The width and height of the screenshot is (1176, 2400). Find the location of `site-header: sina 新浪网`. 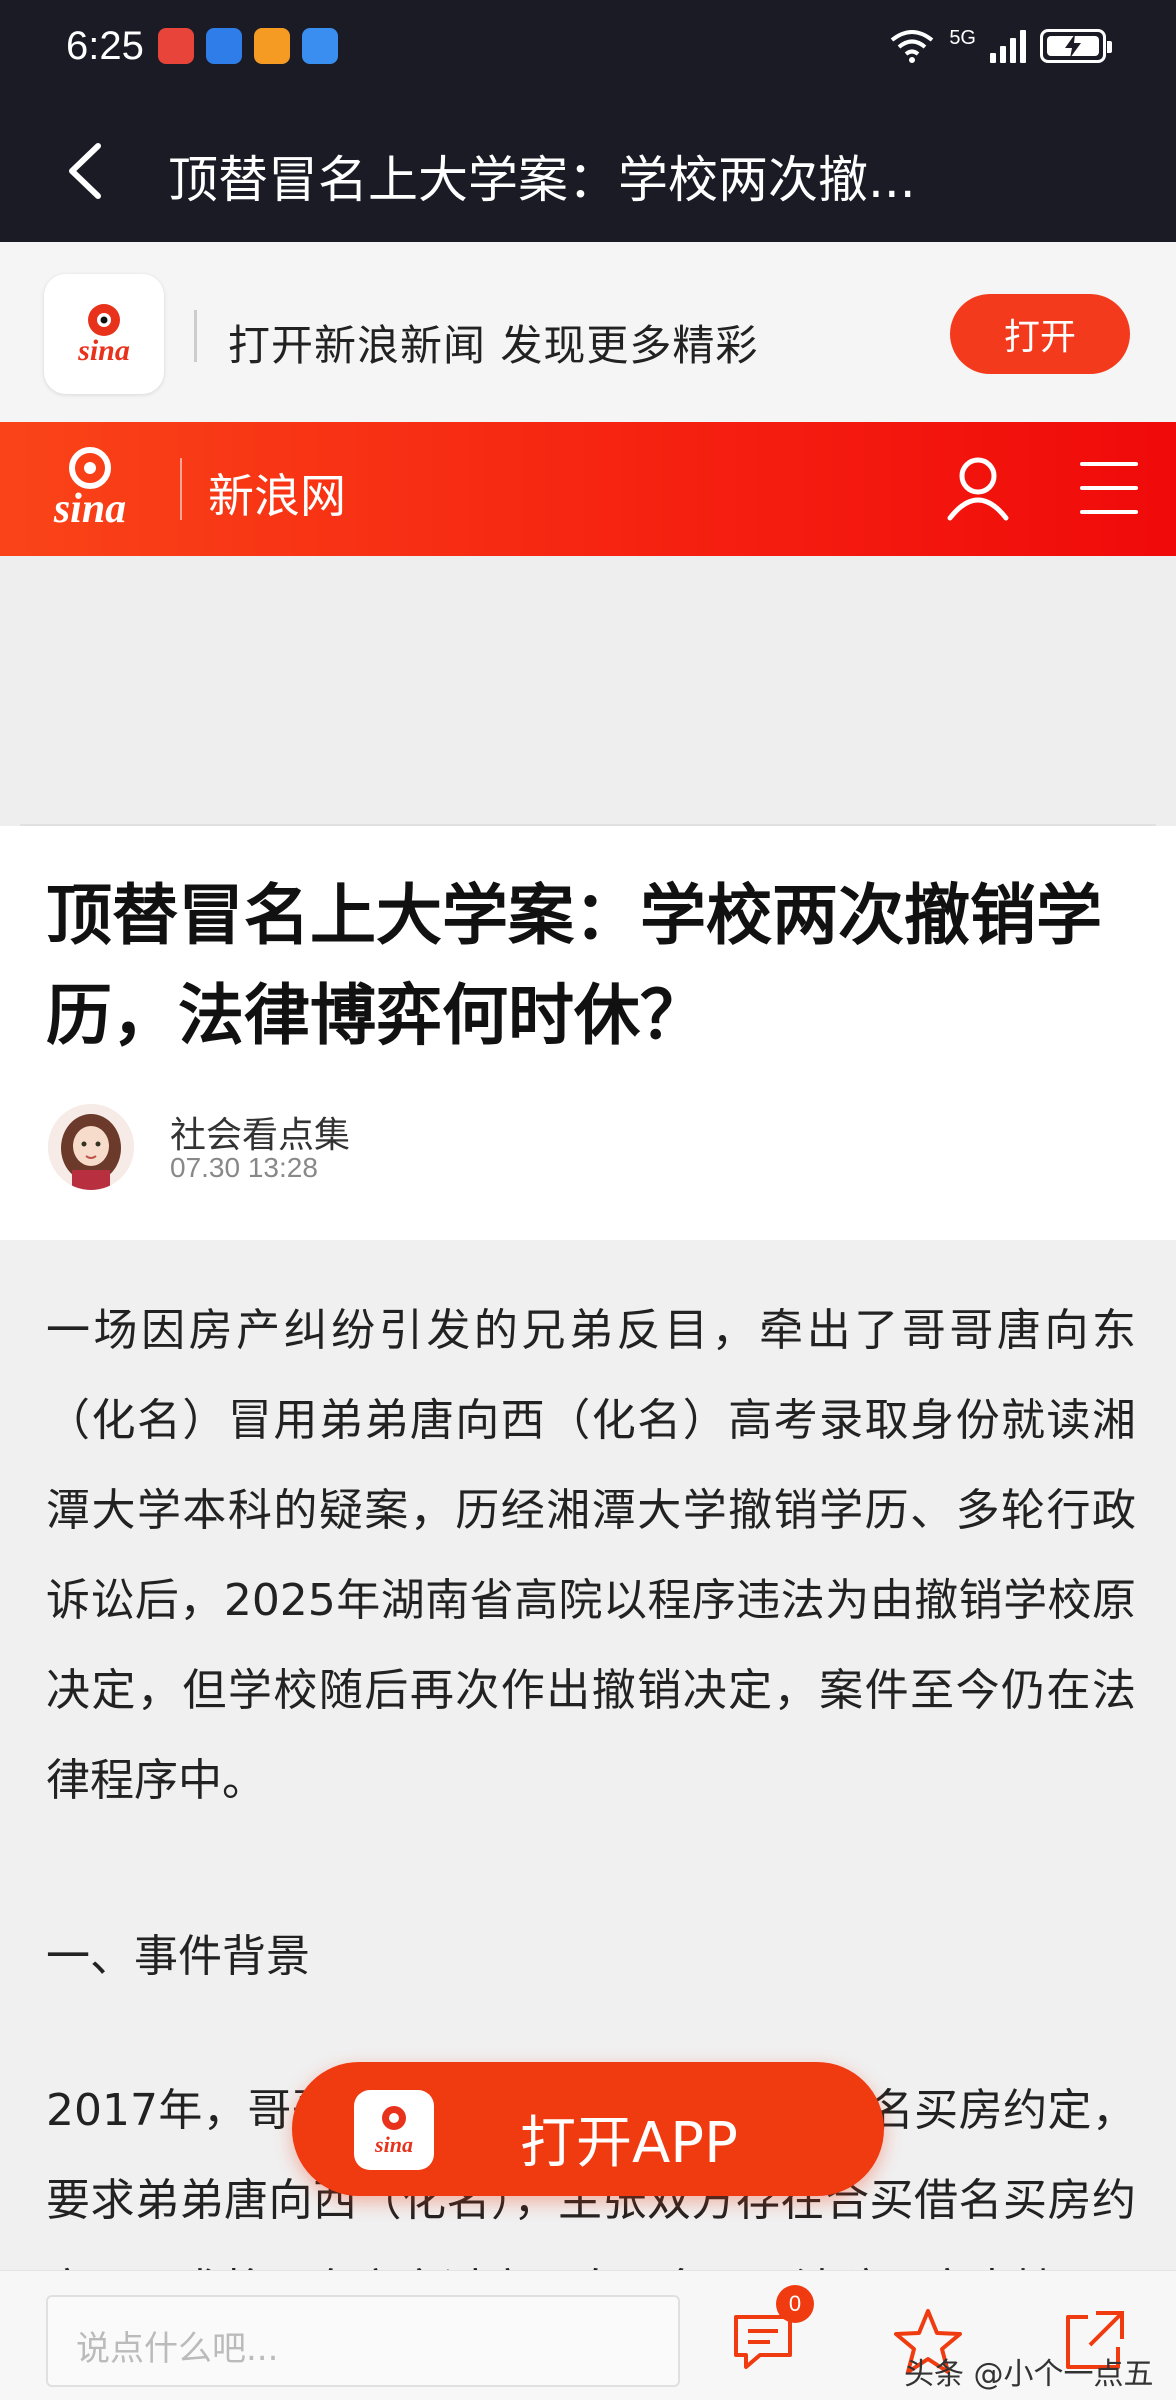

site-header: sina 新浪网 is located at coordinates (588, 489).